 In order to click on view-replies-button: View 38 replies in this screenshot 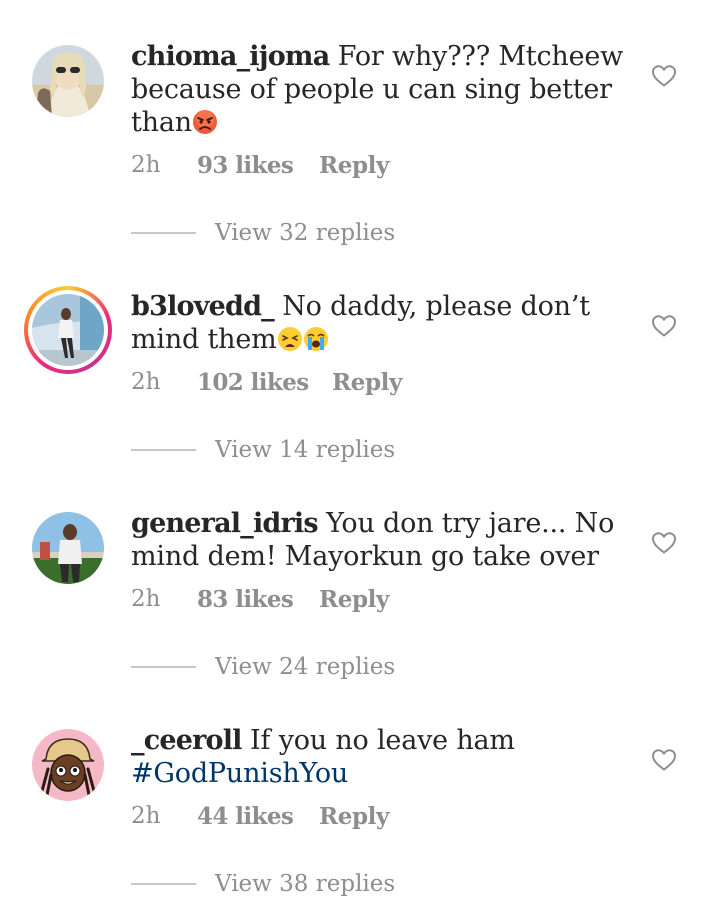, I will do `click(263, 884)`.